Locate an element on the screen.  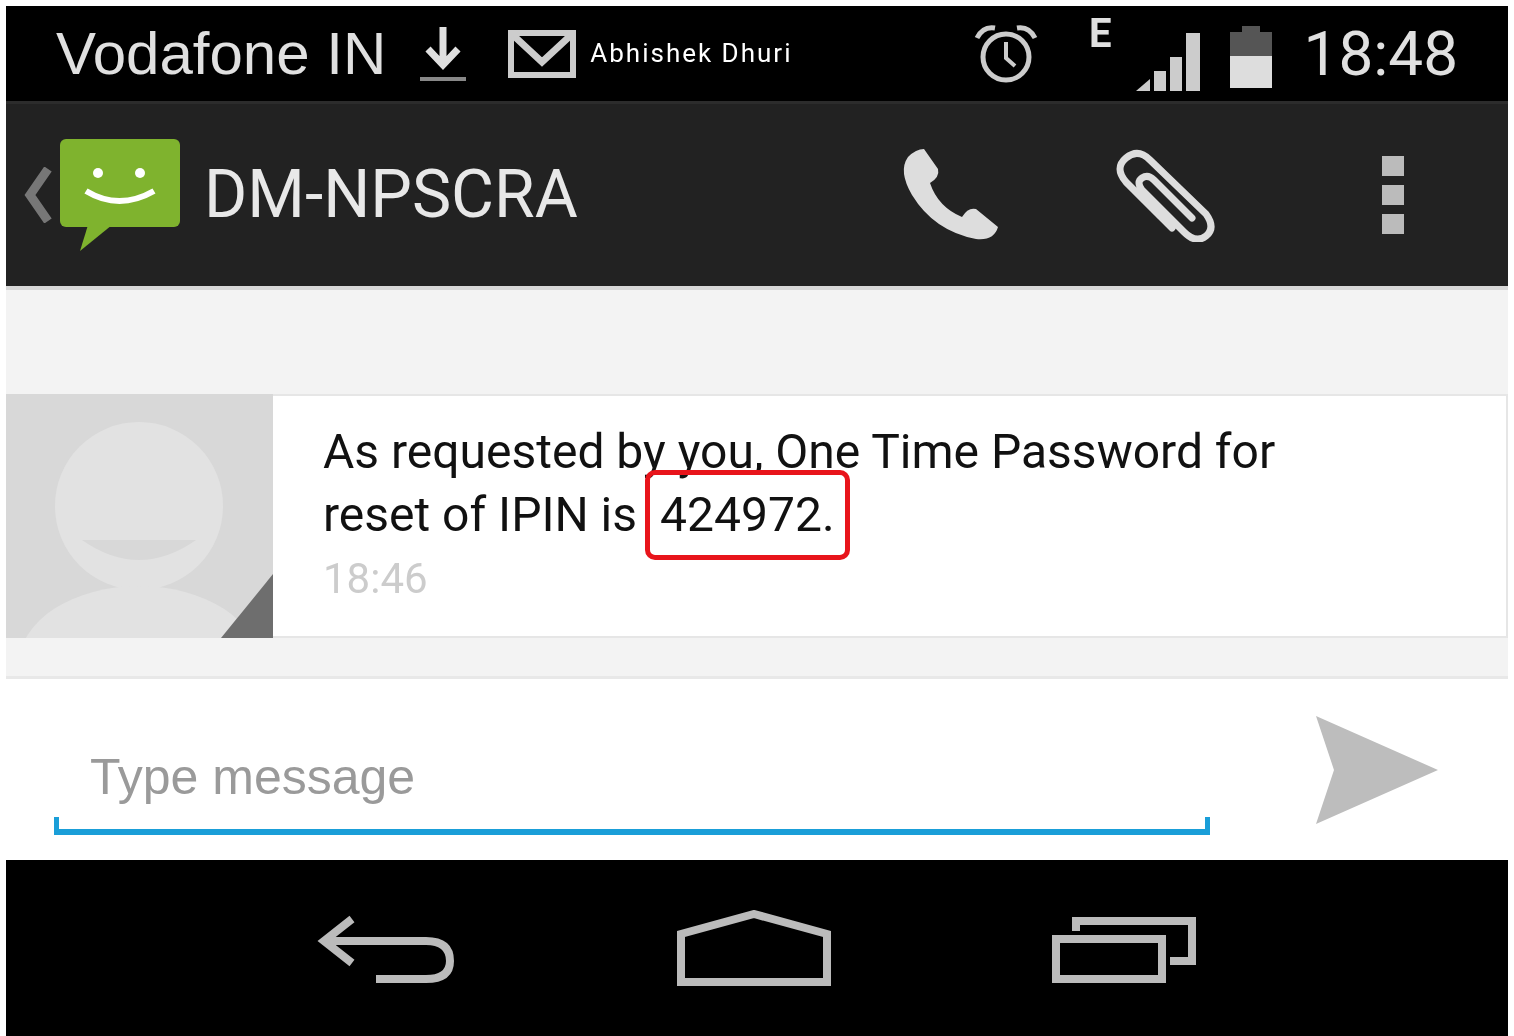
home-icon is located at coordinates (754, 948).